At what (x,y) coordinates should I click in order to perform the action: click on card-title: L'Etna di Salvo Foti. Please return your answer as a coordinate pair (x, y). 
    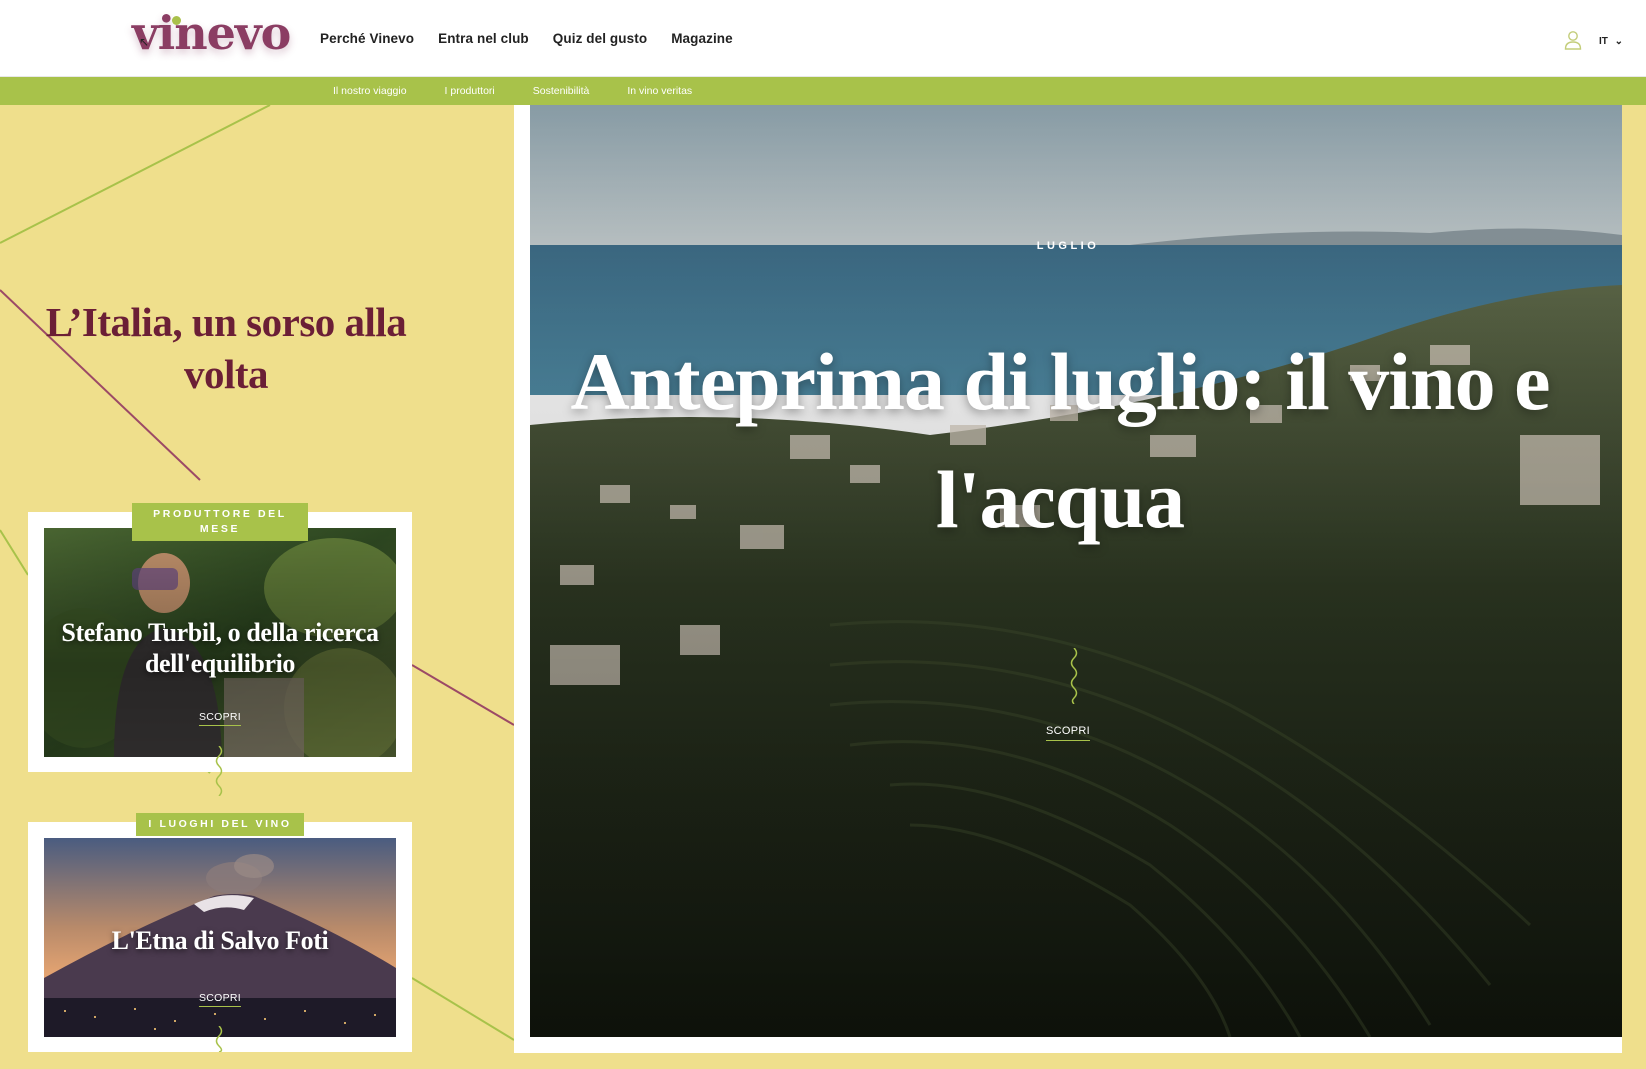
    Looking at the image, I should click on (220, 940).